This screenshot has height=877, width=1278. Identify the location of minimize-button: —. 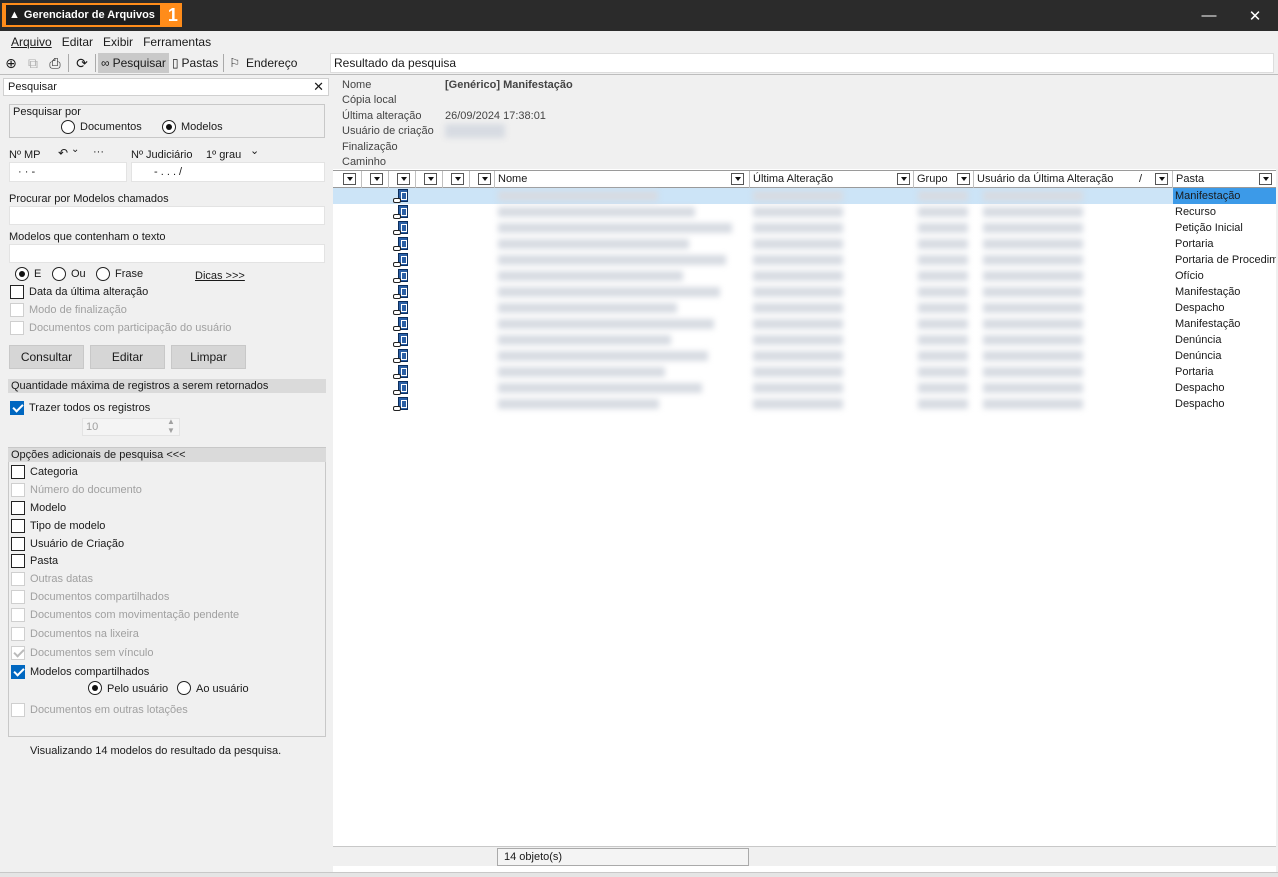
(1209, 15).